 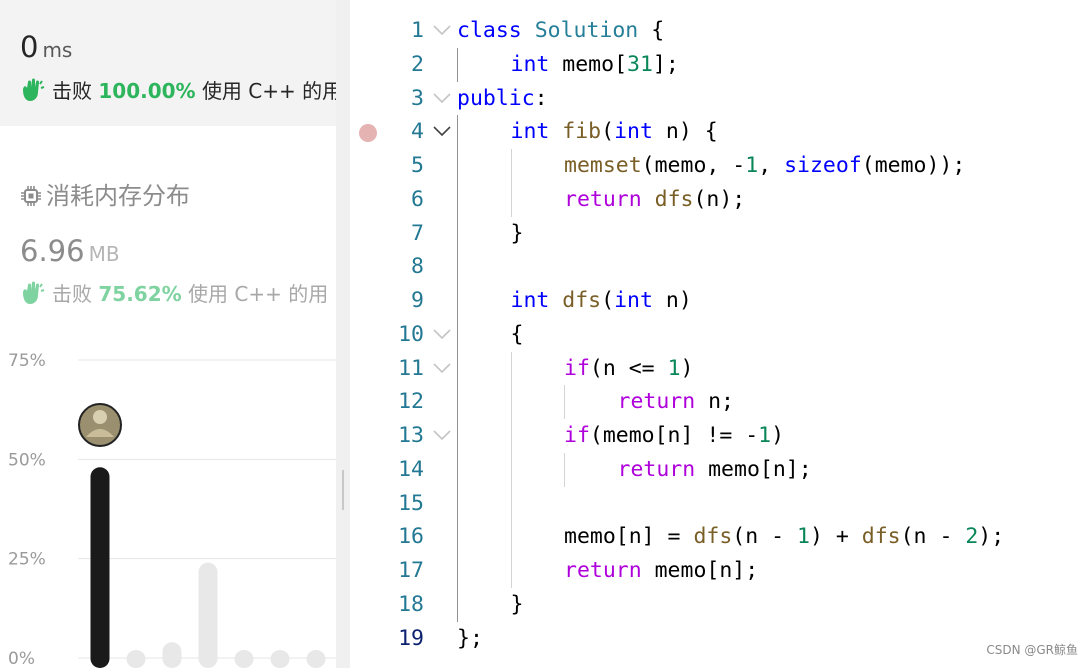 What do you see at coordinates (601, 301) in the screenshot?
I see `code-text: int dfs(int n)` at bounding box center [601, 301].